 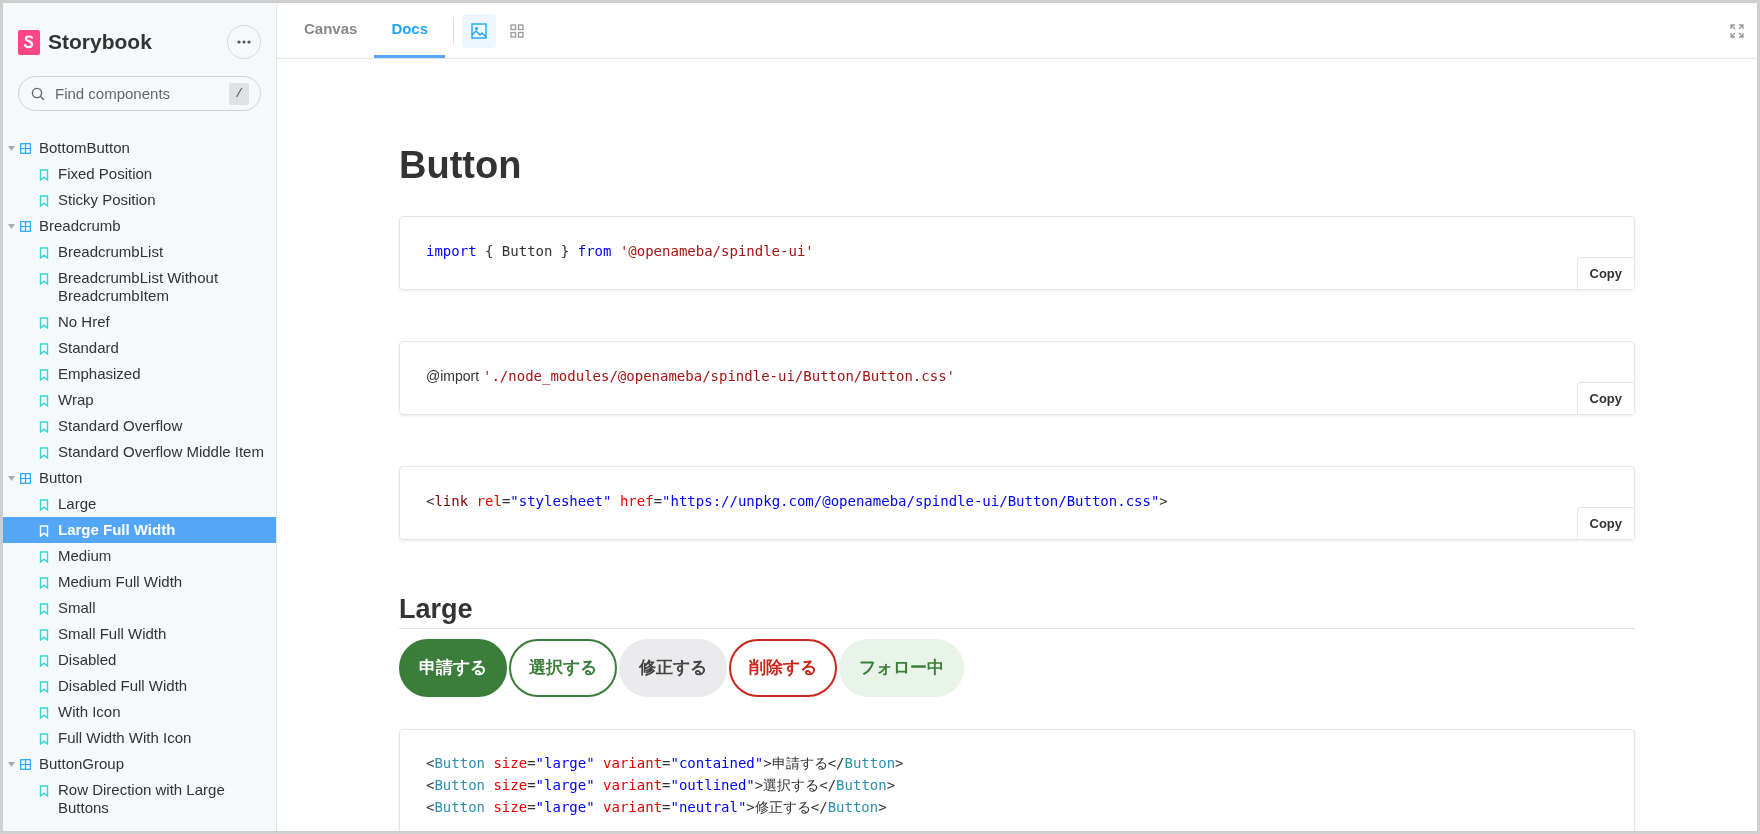 What do you see at coordinates (901, 668) in the screenshot?
I see `sample-button: フォロー中` at bounding box center [901, 668].